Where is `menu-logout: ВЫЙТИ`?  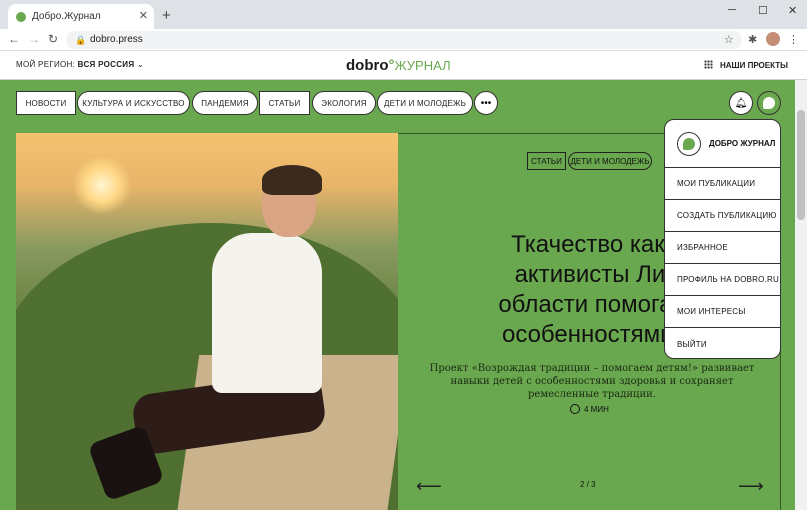 menu-logout: ВЫЙТИ is located at coordinates (722, 343).